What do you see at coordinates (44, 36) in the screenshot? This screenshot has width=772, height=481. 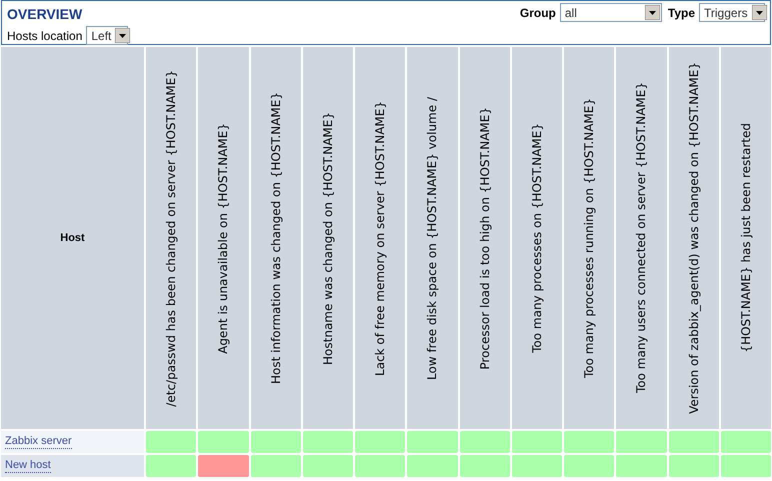 I see `hosts-location-label: Hosts location` at bounding box center [44, 36].